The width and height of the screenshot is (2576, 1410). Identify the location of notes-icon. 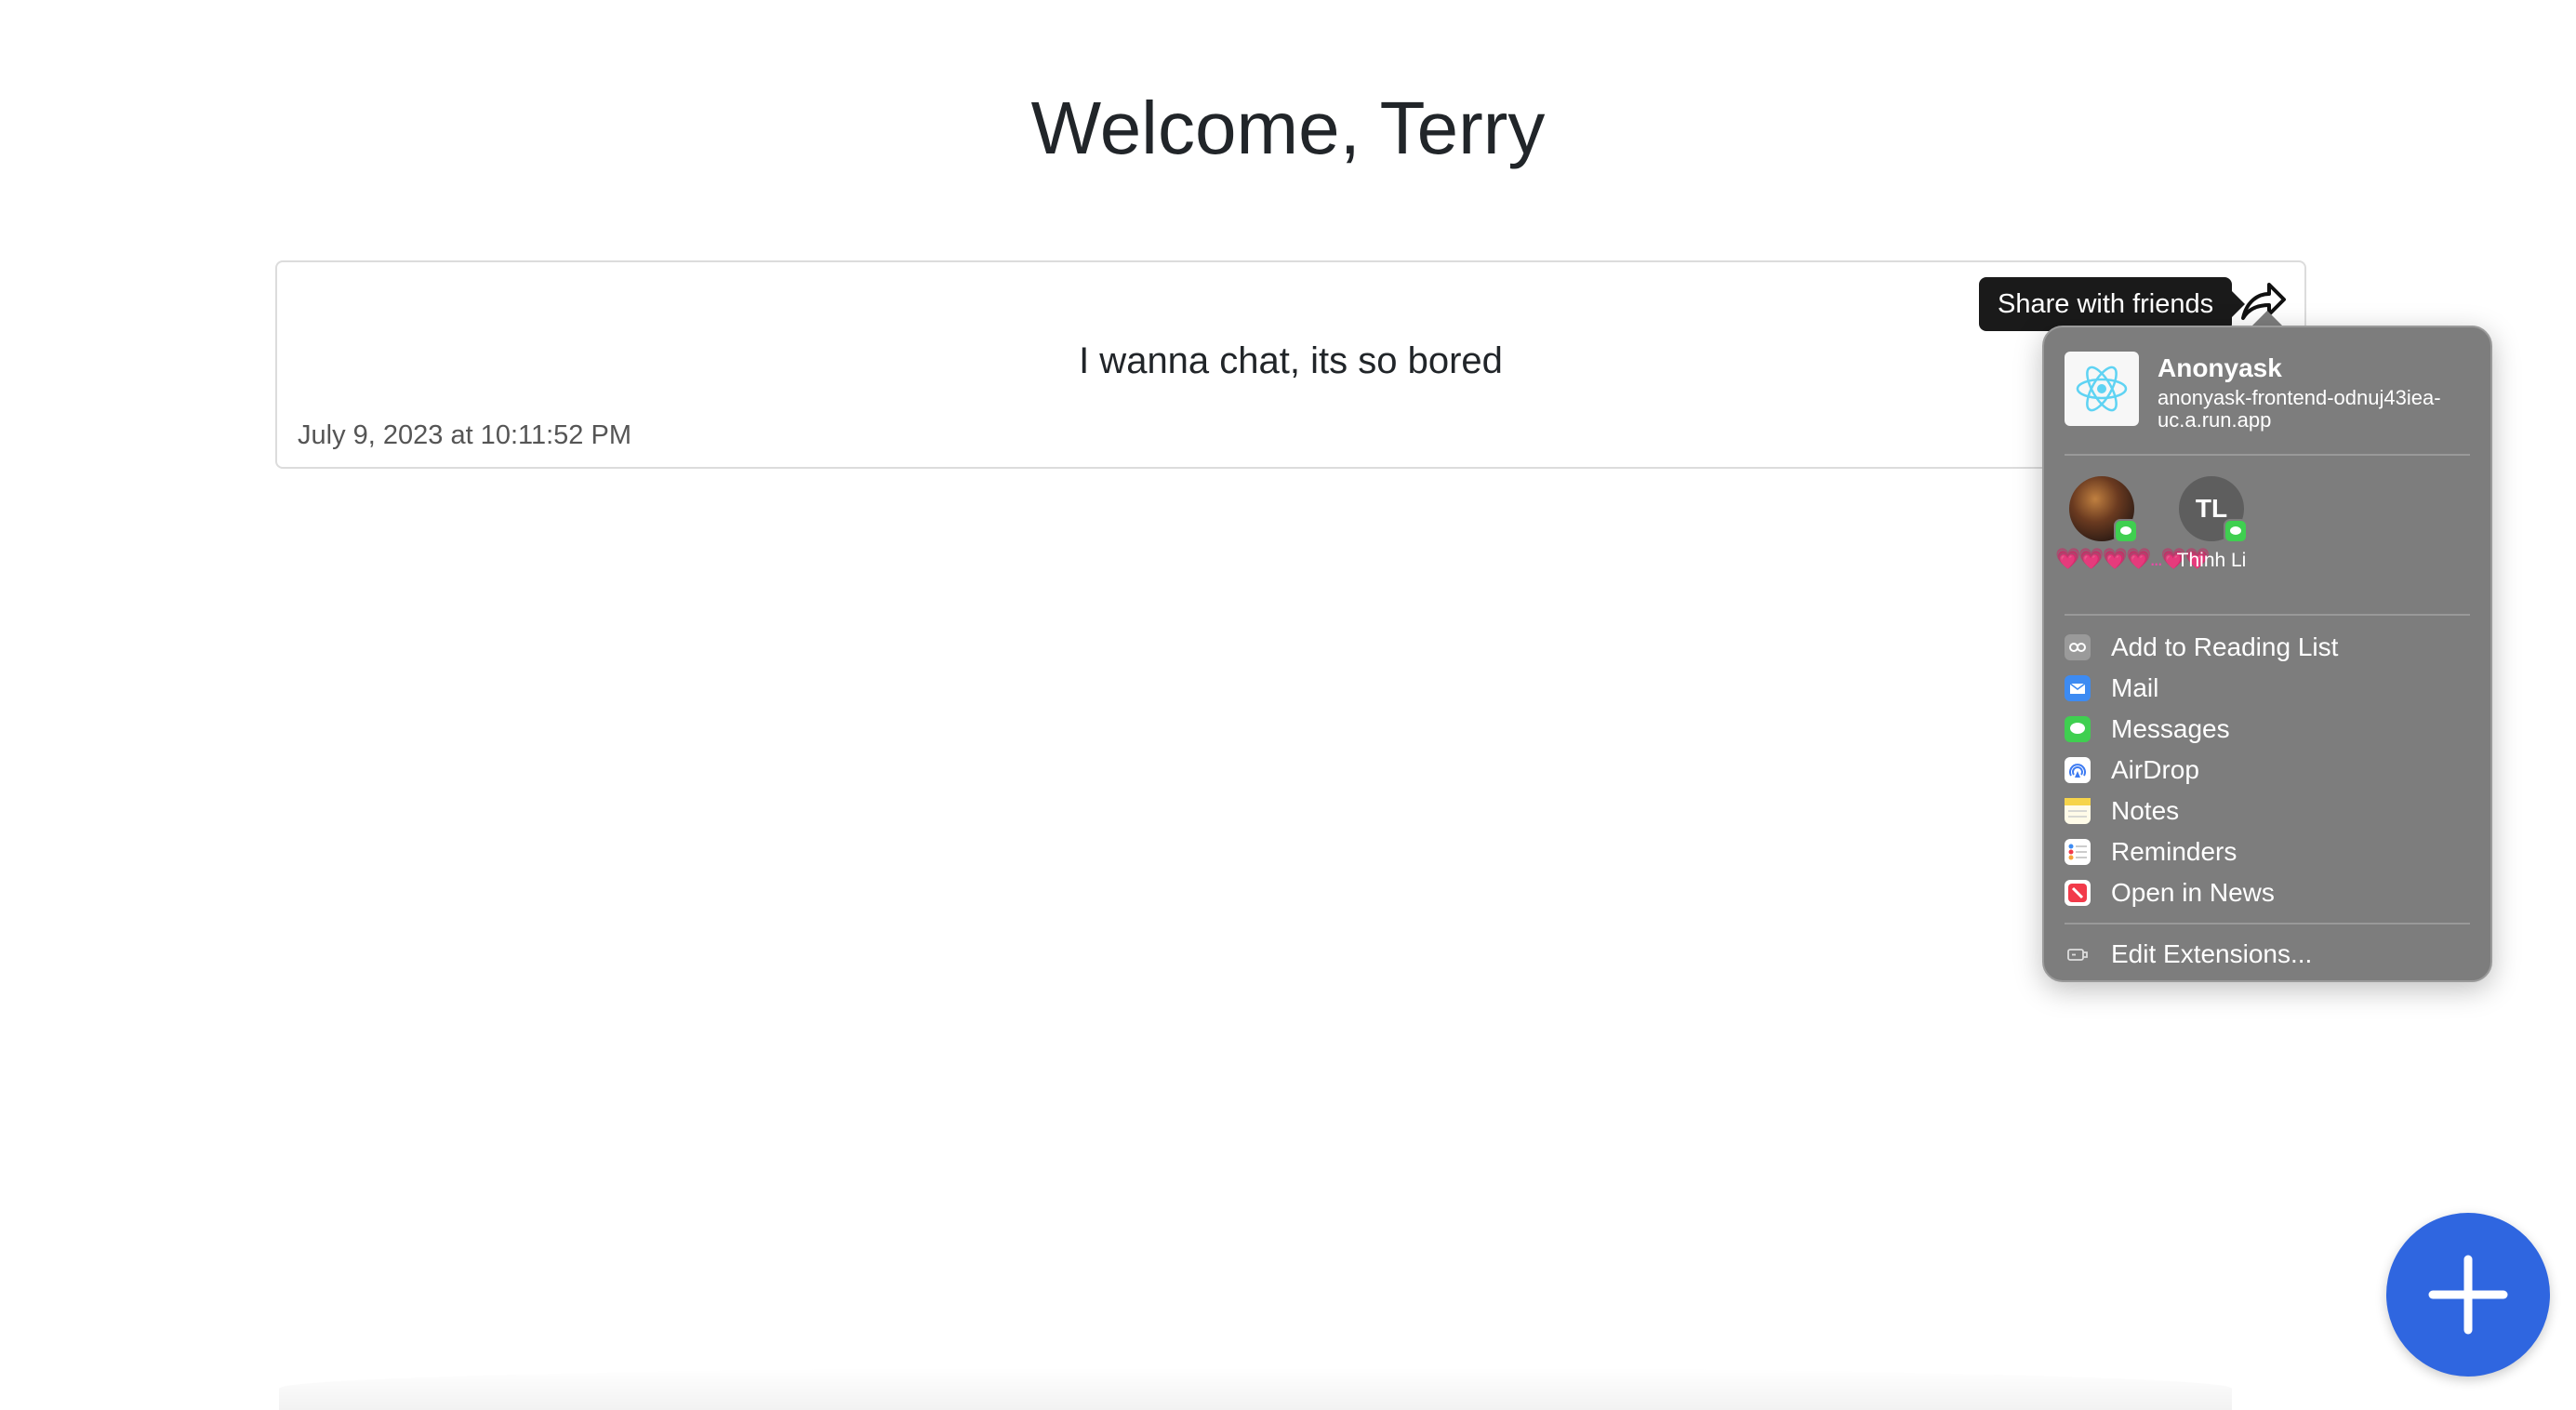
(2078, 811).